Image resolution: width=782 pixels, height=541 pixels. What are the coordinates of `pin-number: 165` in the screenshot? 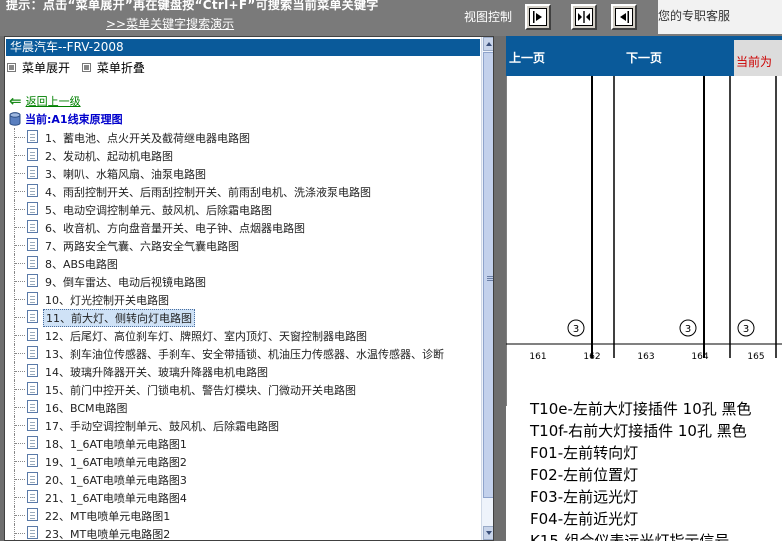 It's located at (755, 357).